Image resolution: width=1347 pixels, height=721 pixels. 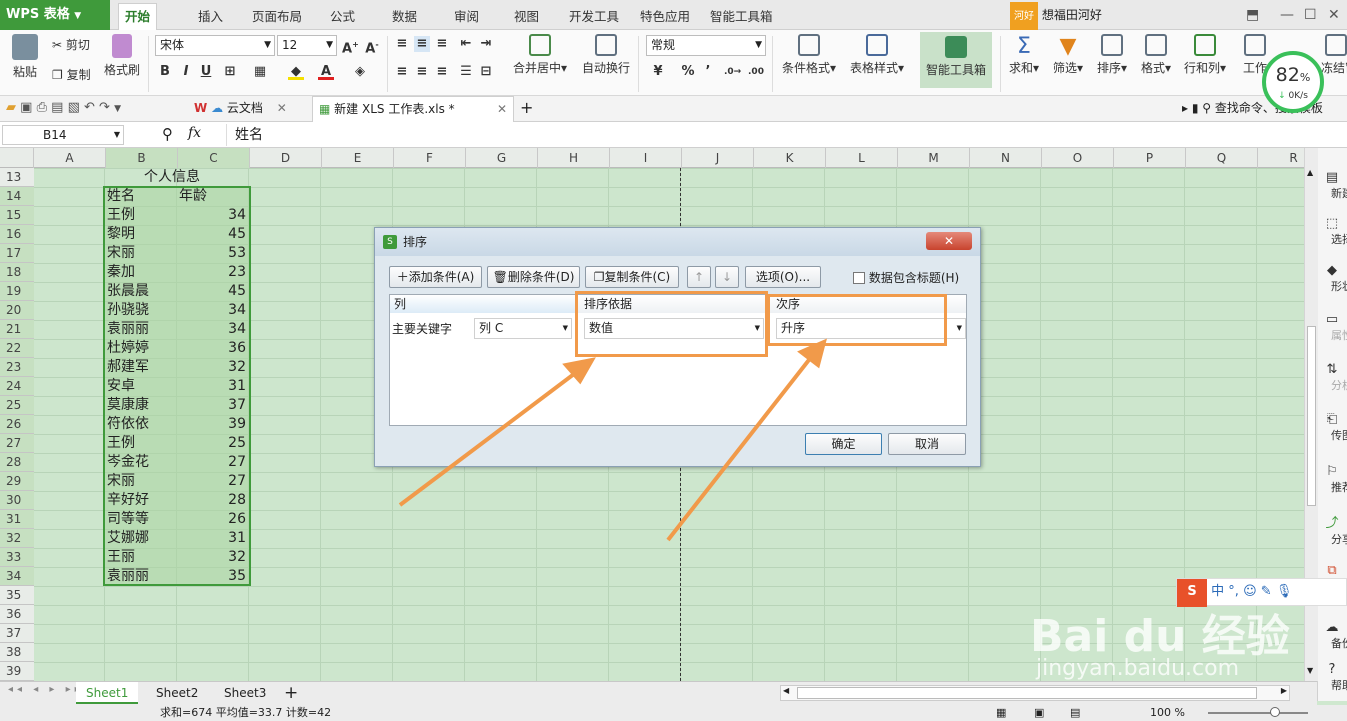 I want to click on arrowhead-order, so click(x=812, y=353).